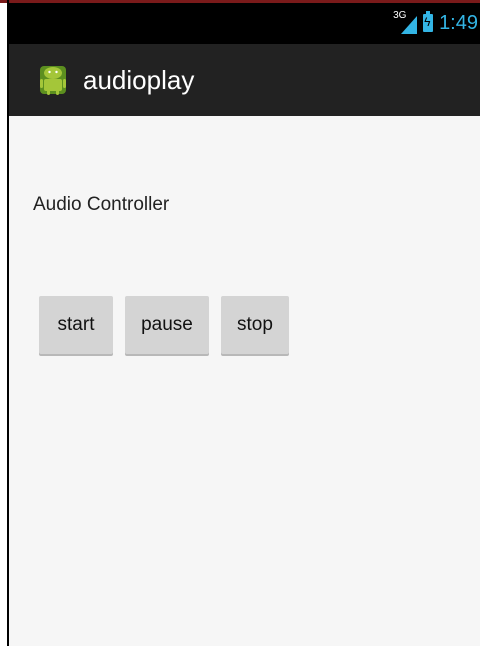 This screenshot has height=646, width=480. What do you see at coordinates (428, 21) in the screenshot?
I see `battery-icon` at bounding box center [428, 21].